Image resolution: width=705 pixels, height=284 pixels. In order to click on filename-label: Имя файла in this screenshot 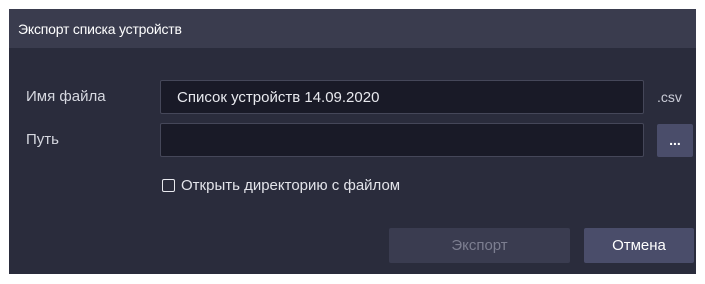, I will do `click(66, 96)`.